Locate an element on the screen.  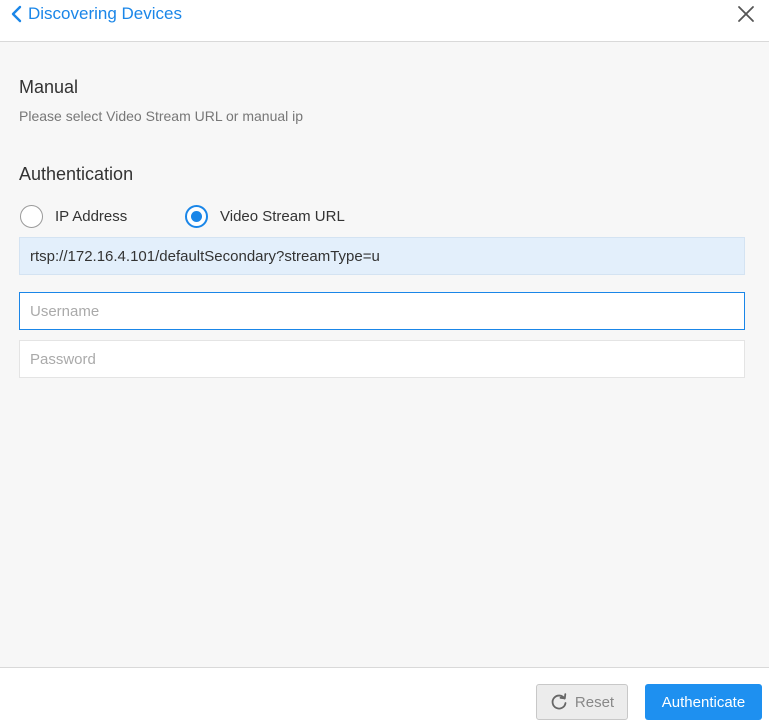
stream-url-input is located at coordinates (382, 256).